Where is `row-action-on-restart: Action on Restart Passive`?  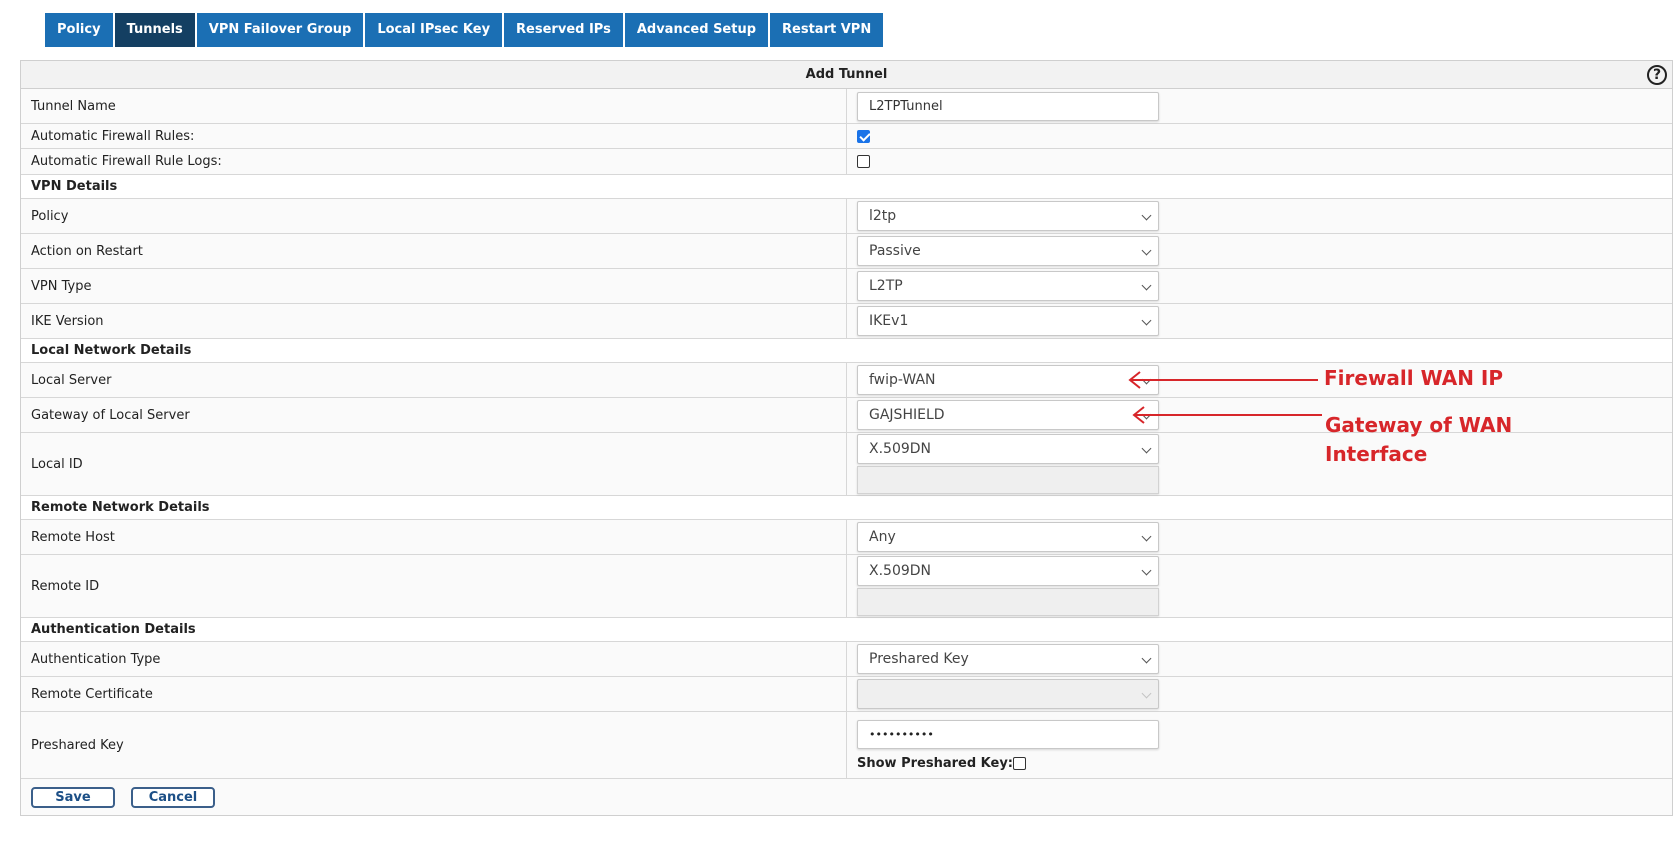 row-action-on-restart: Action on Restart Passive is located at coordinates (846, 251).